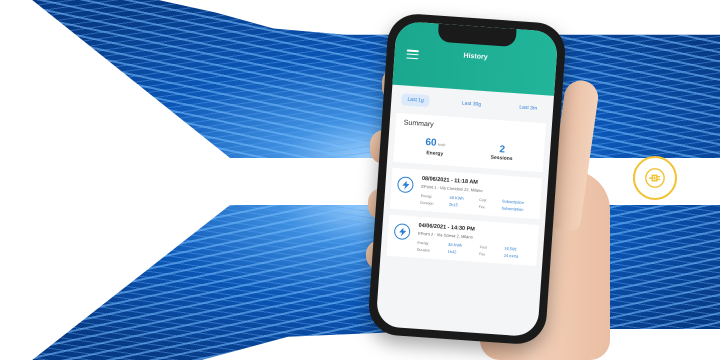 This screenshot has width=720, height=360. What do you see at coordinates (511, 255) in the screenshot?
I see `fee-value: 24 extra` at bounding box center [511, 255].